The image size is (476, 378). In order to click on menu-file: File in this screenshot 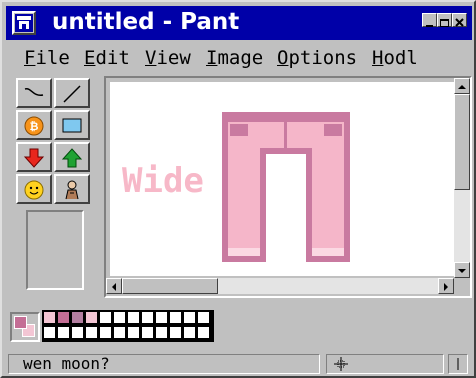, I will do `click(47, 58)`.